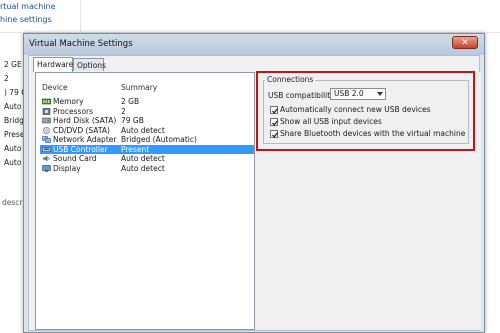 This screenshot has height=333, width=500. I want to click on usb-controller-icon, so click(46, 149).